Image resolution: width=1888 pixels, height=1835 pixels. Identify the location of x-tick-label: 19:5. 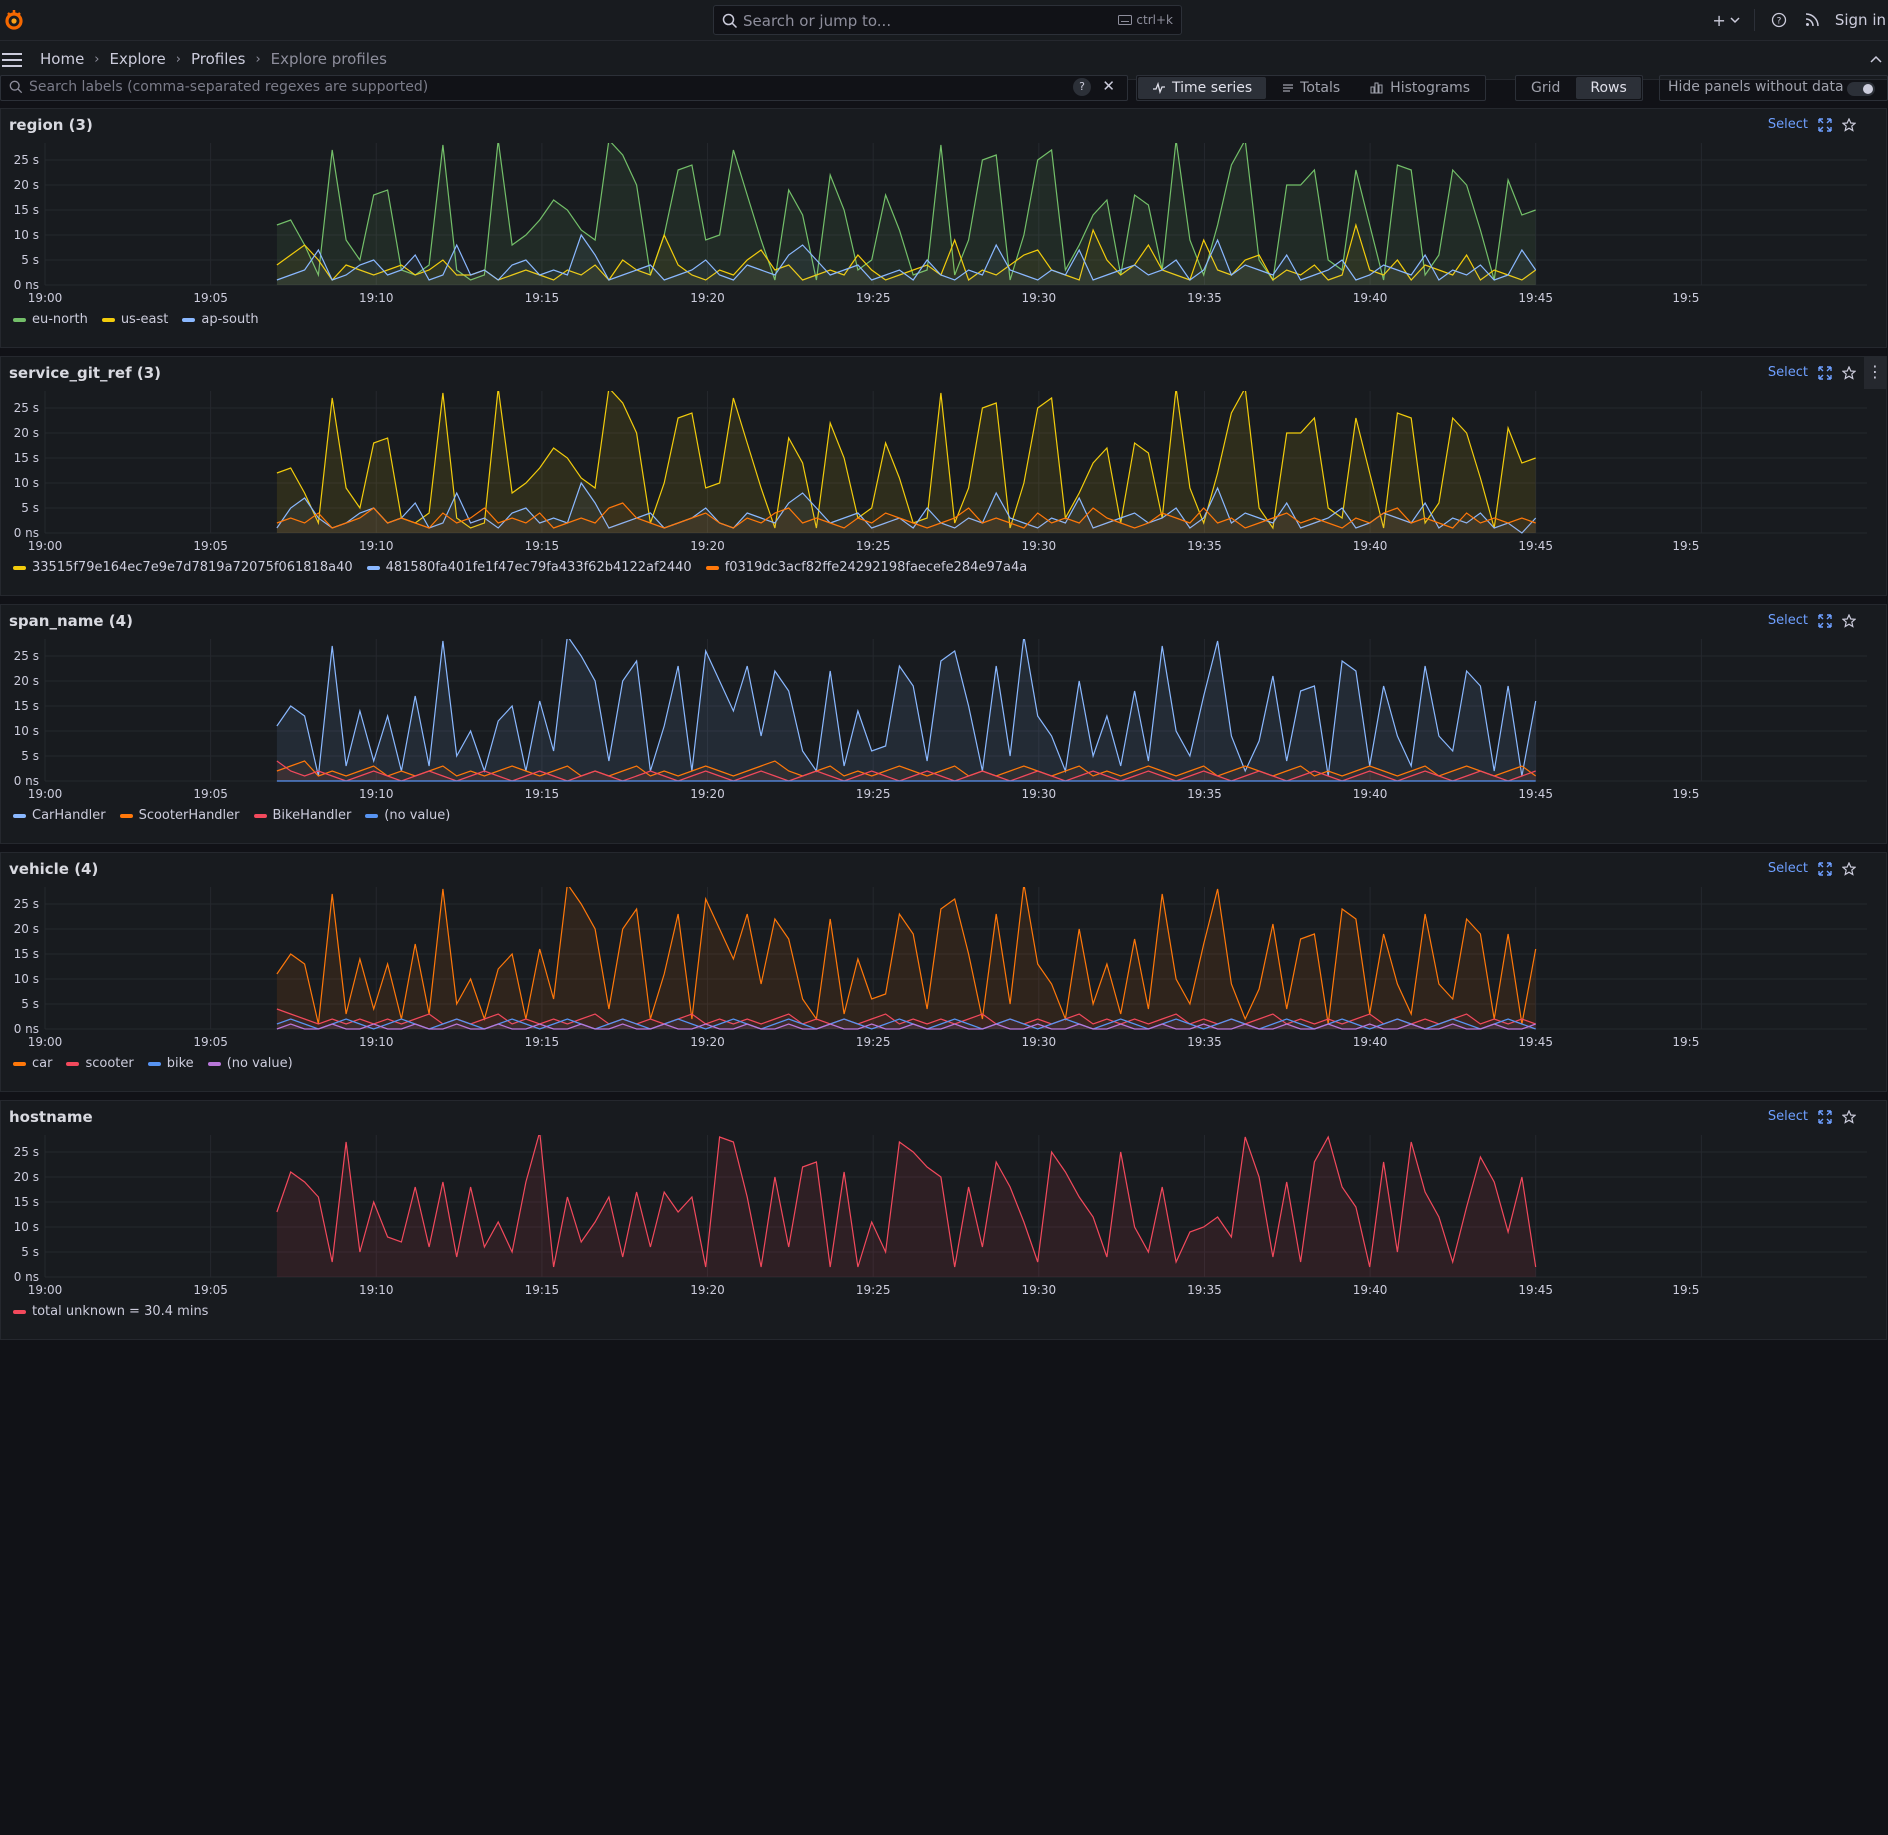
(1685, 546).